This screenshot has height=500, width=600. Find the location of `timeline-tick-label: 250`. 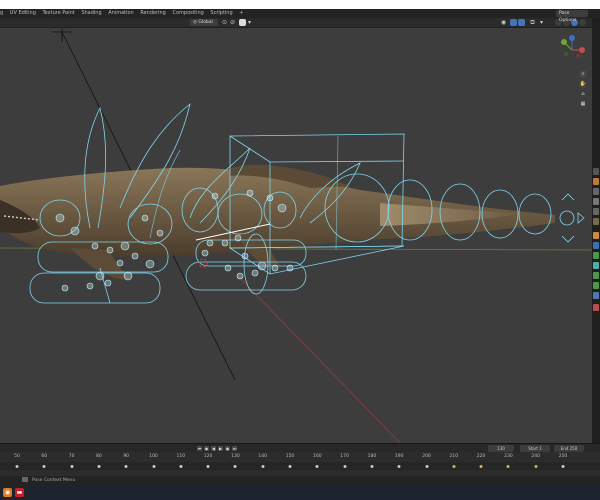

timeline-tick-label: 250 is located at coordinates (563, 456).